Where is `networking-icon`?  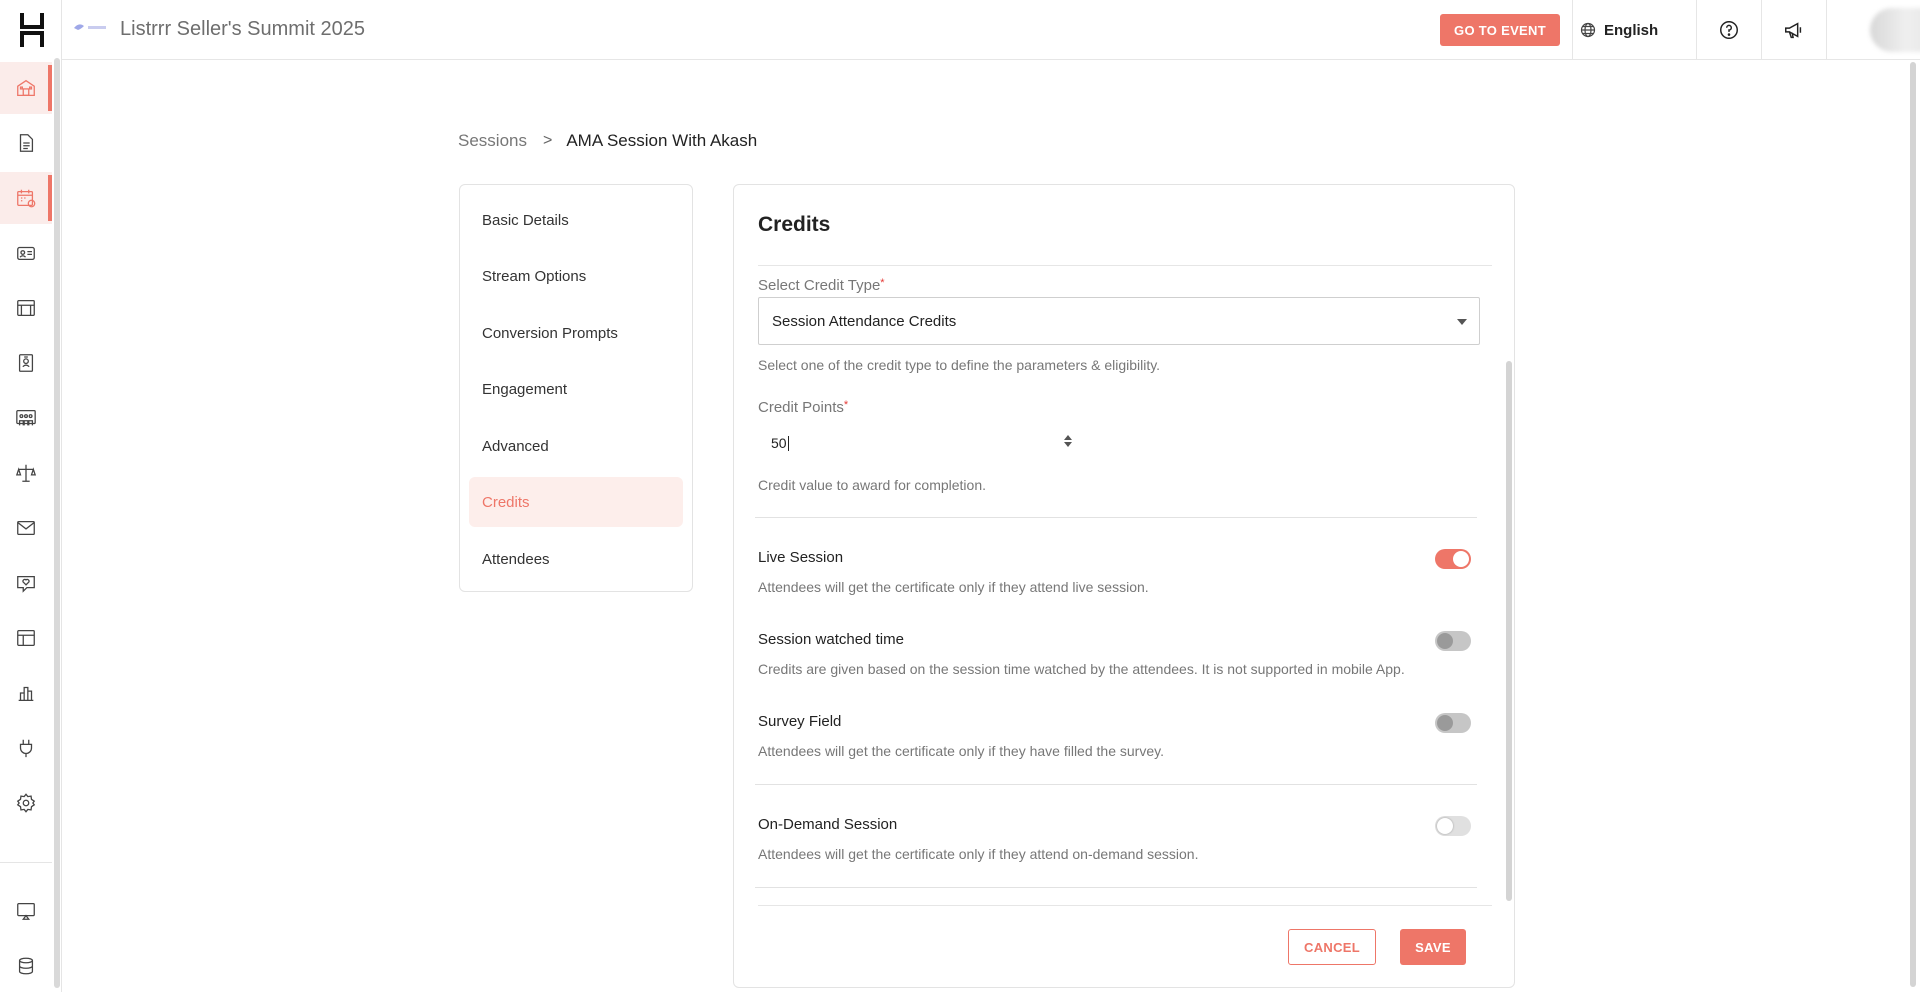
networking-icon is located at coordinates (26, 473).